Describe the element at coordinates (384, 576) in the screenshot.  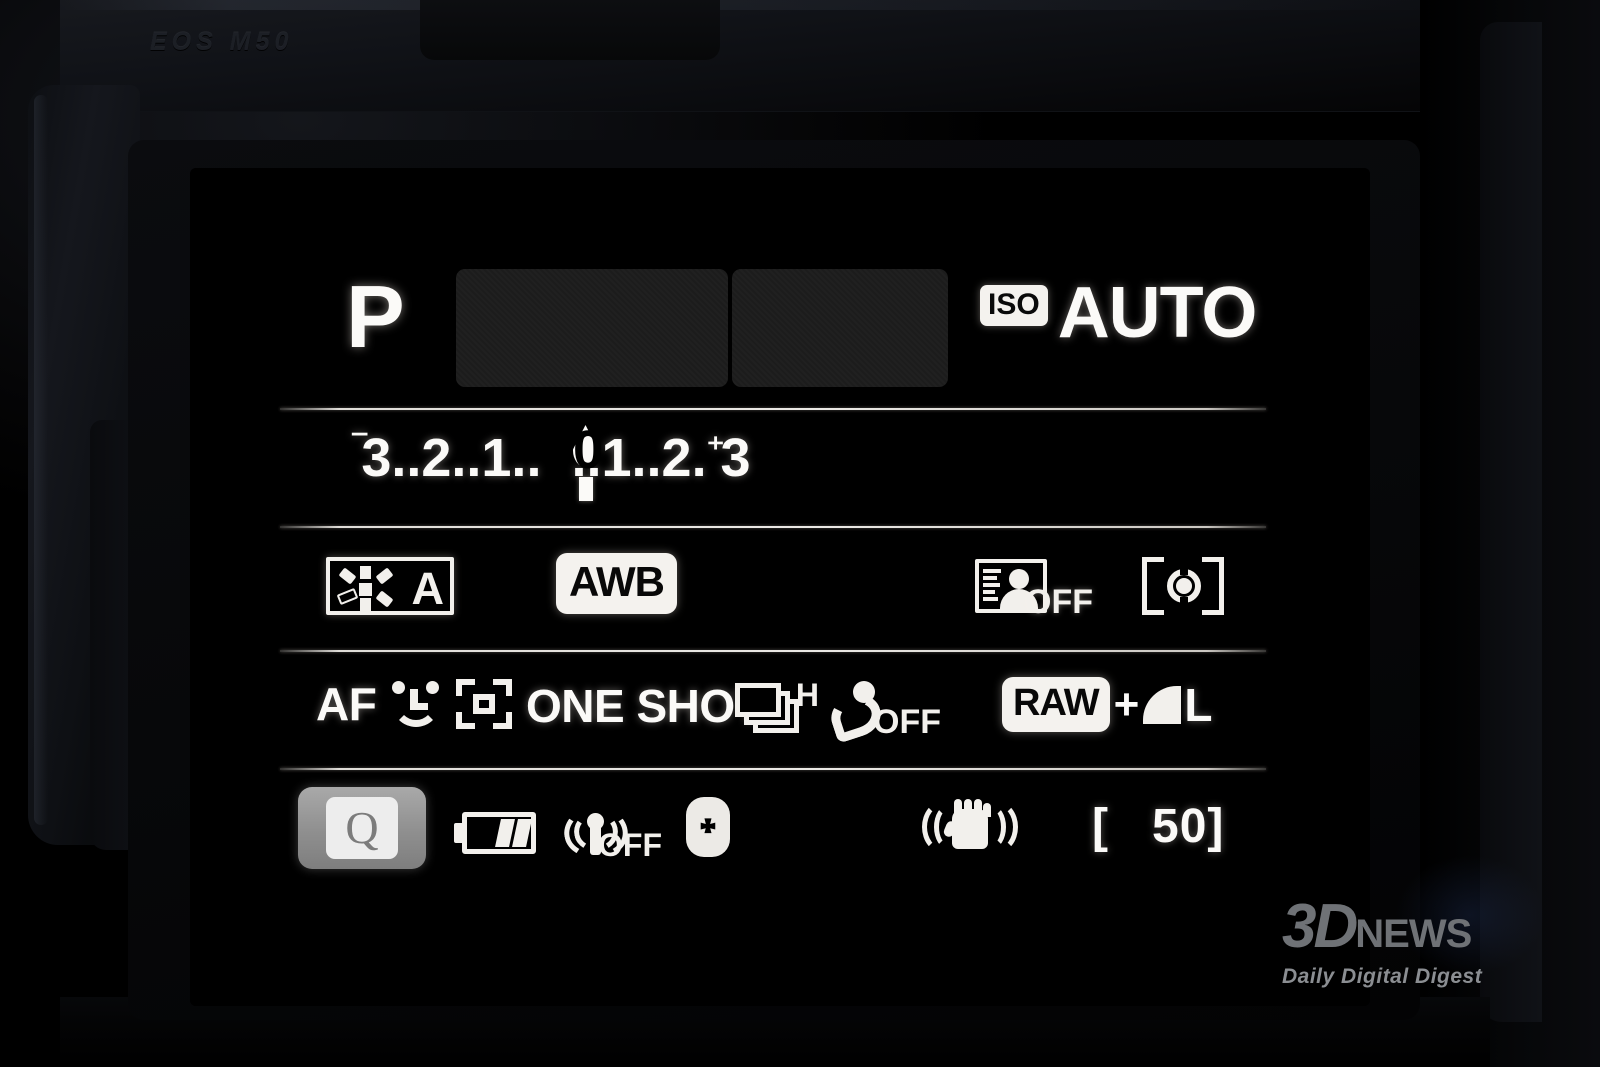
I see `ps-ray-ne` at that location.